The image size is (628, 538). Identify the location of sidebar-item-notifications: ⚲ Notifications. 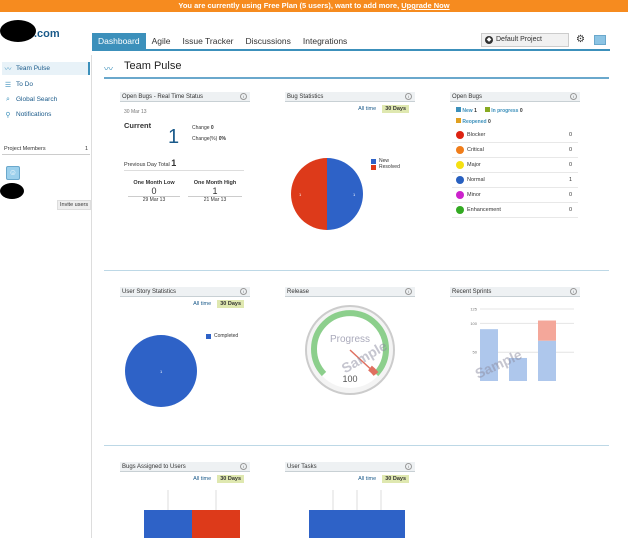
(46, 114).